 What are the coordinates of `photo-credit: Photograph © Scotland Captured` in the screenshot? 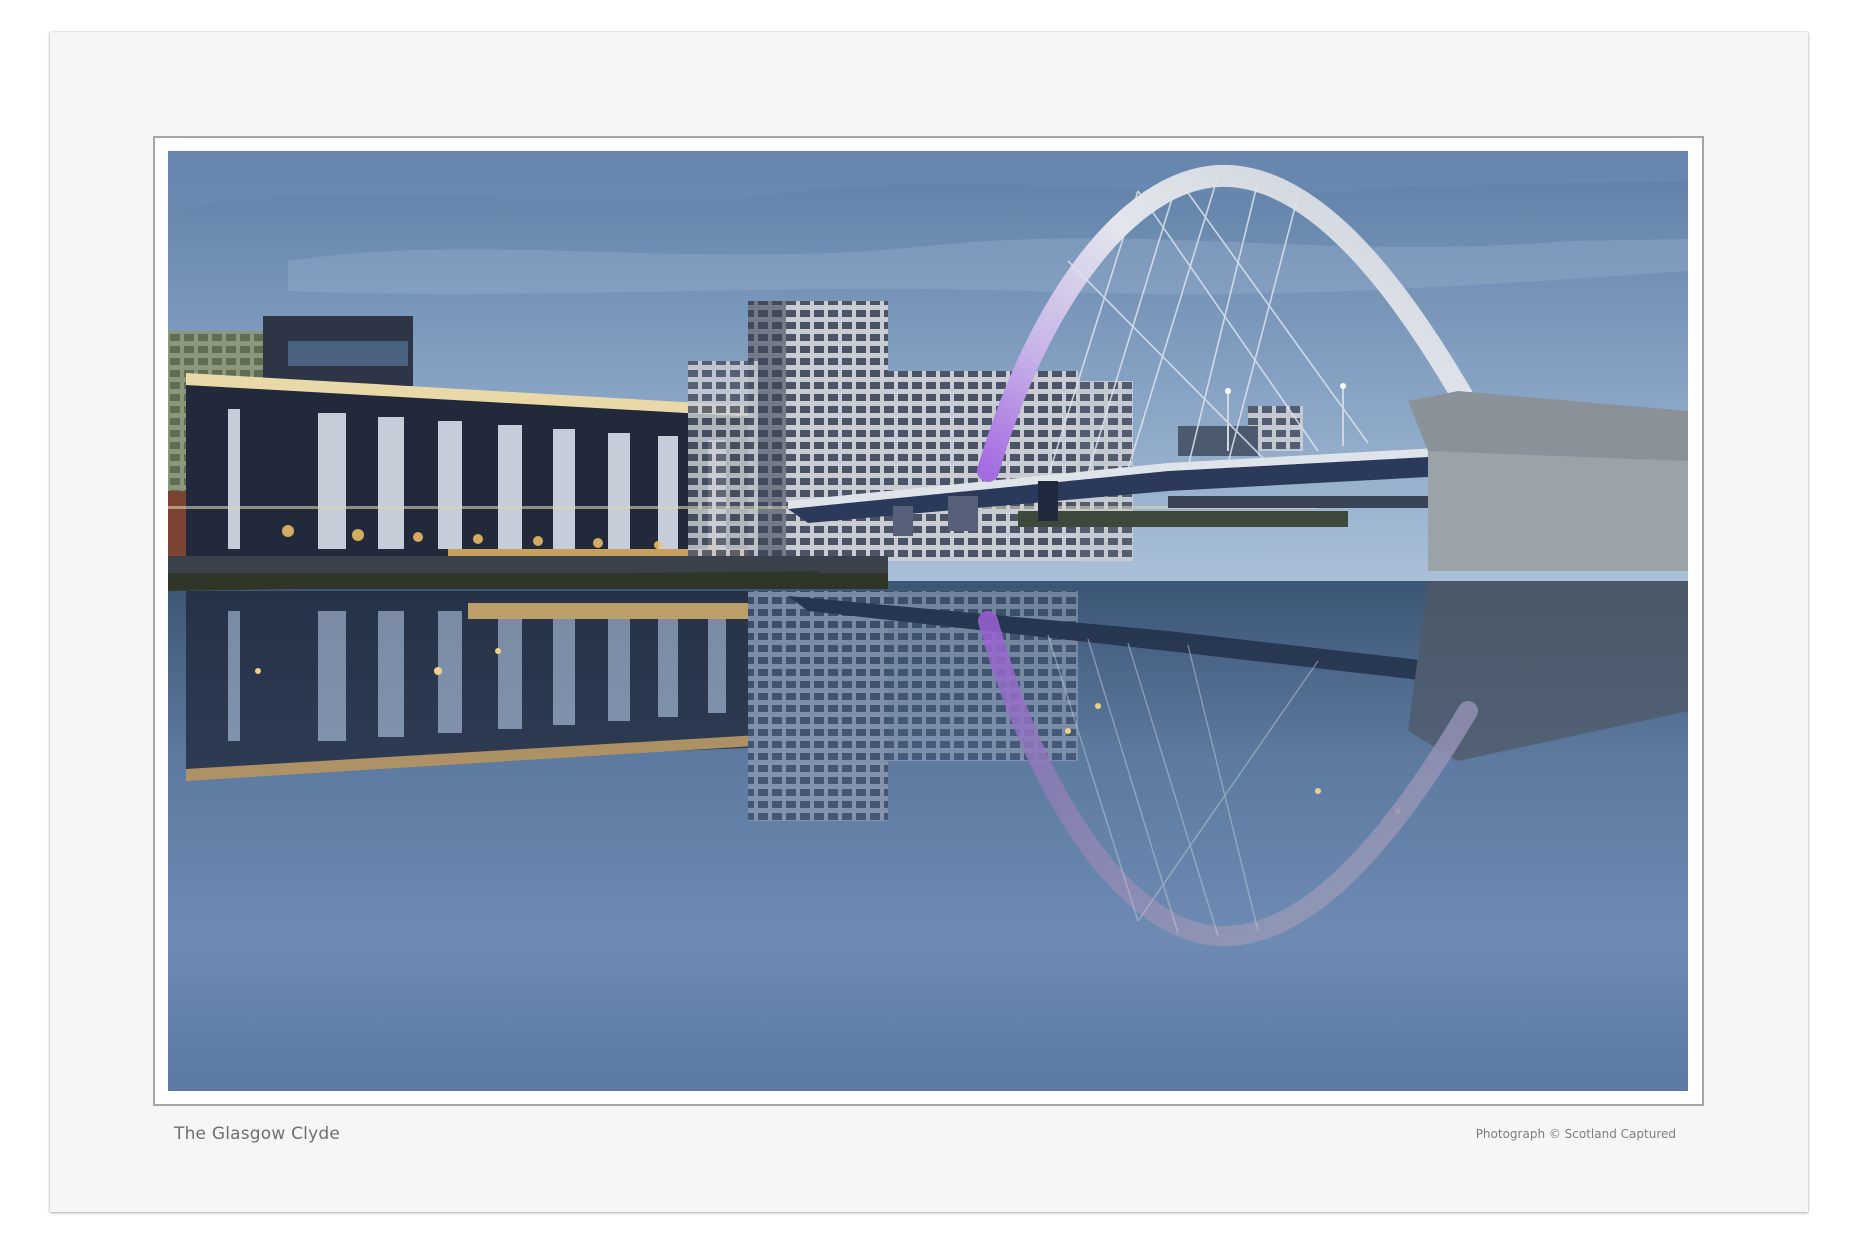 It's located at (1575, 1134).